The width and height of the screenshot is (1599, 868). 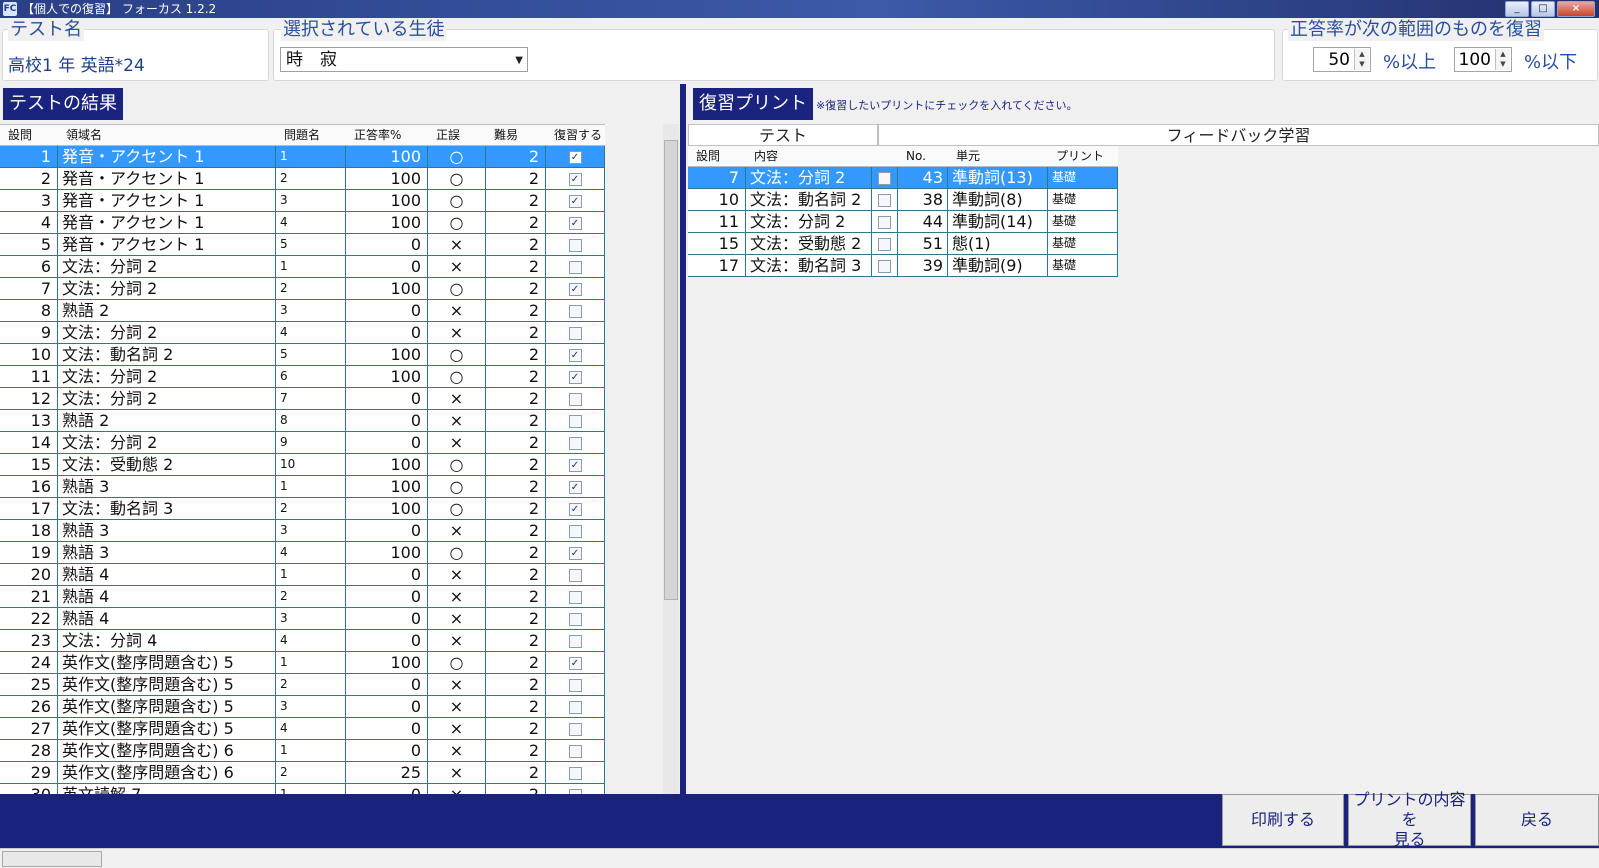 I want to click on review-row: 15 文法：受動態 2 51 態(1) 基礎, so click(x=903, y=244).